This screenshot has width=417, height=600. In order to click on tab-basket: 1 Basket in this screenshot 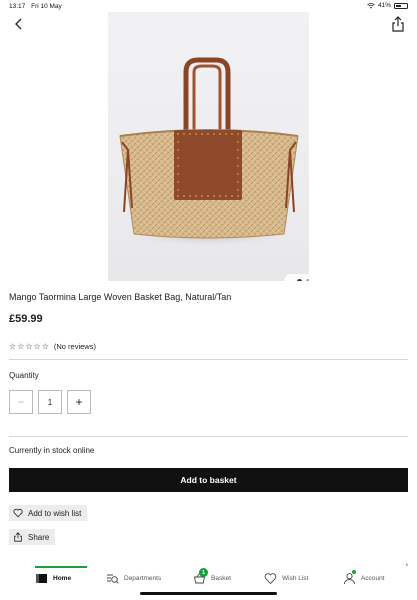, I will do `click(212, 576)`.